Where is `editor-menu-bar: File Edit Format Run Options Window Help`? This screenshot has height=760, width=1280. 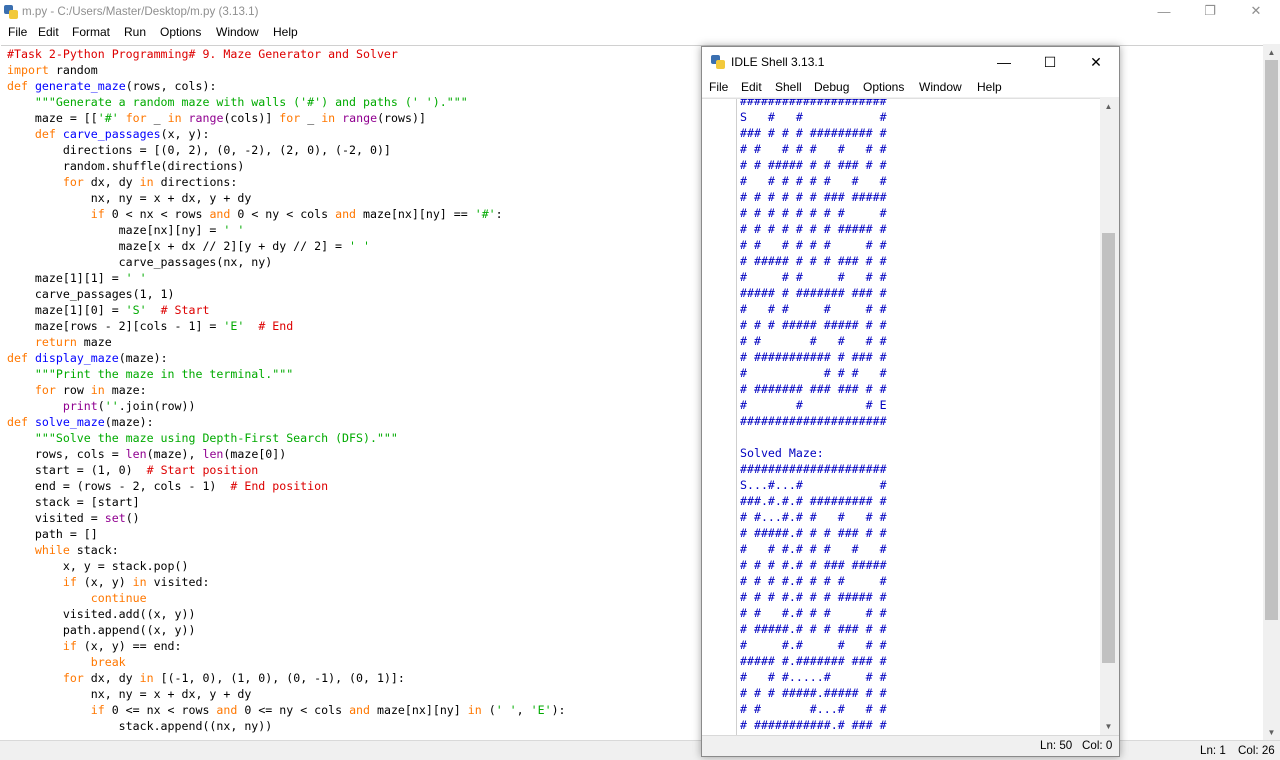
editor-menu-bar: File Edit Format Run Options Window Help is located at coordinates (640, 33).